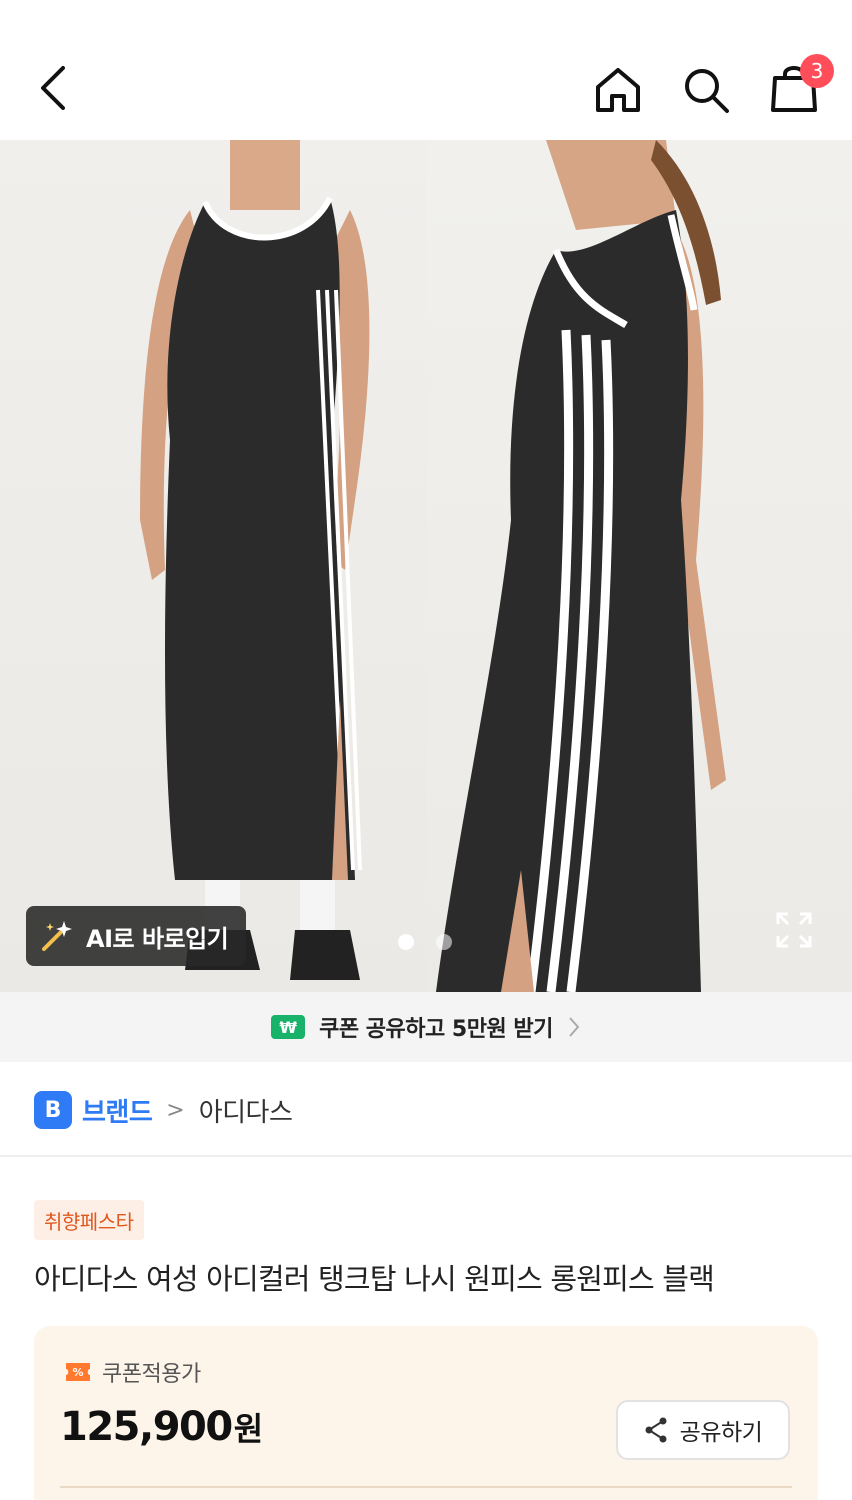 Image resolution: width=852 pixels, height=1500 pixels. I want to click on home-icon, so click(618, 90).